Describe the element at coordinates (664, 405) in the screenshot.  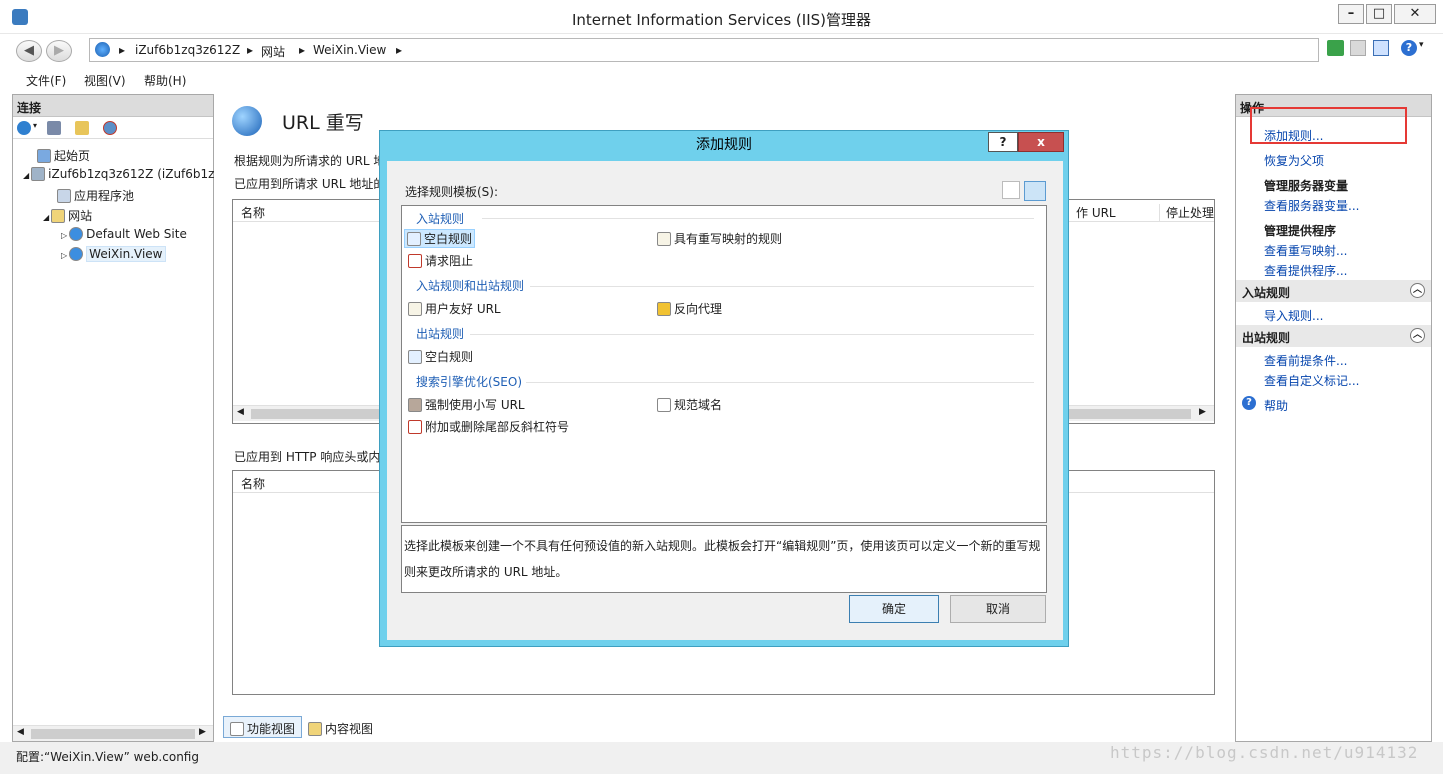
I see `canonical-icon` at that location.